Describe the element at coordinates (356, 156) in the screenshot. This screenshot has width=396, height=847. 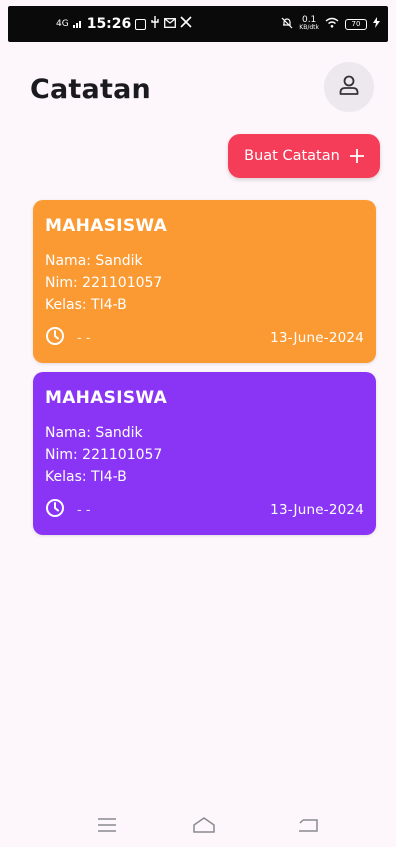
I see `plus-icon` at that location.